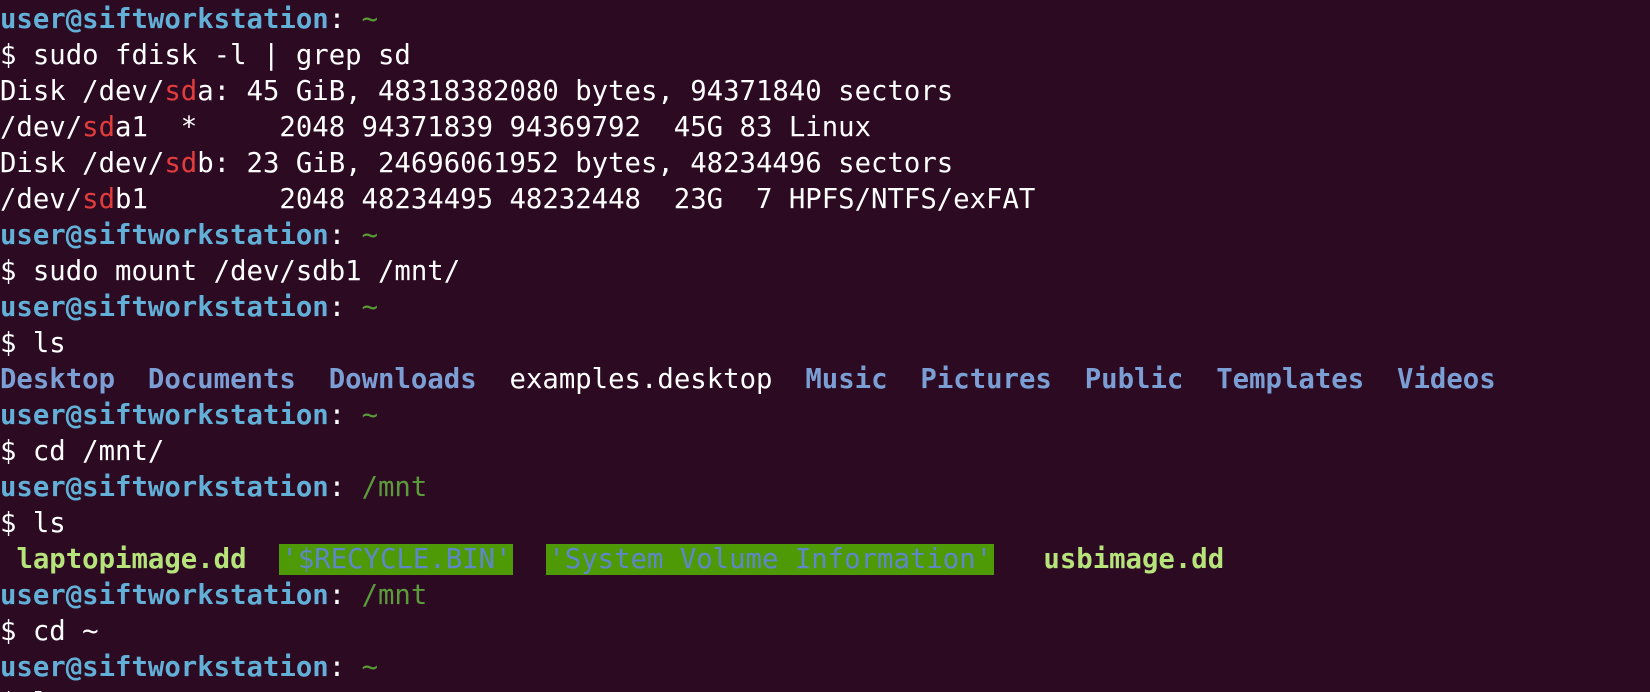 This screenshot has width=1650, height=692. Describe the element at coordinates (221, 379) in the screenshot. I see `directory-entry: Documents` at that location.